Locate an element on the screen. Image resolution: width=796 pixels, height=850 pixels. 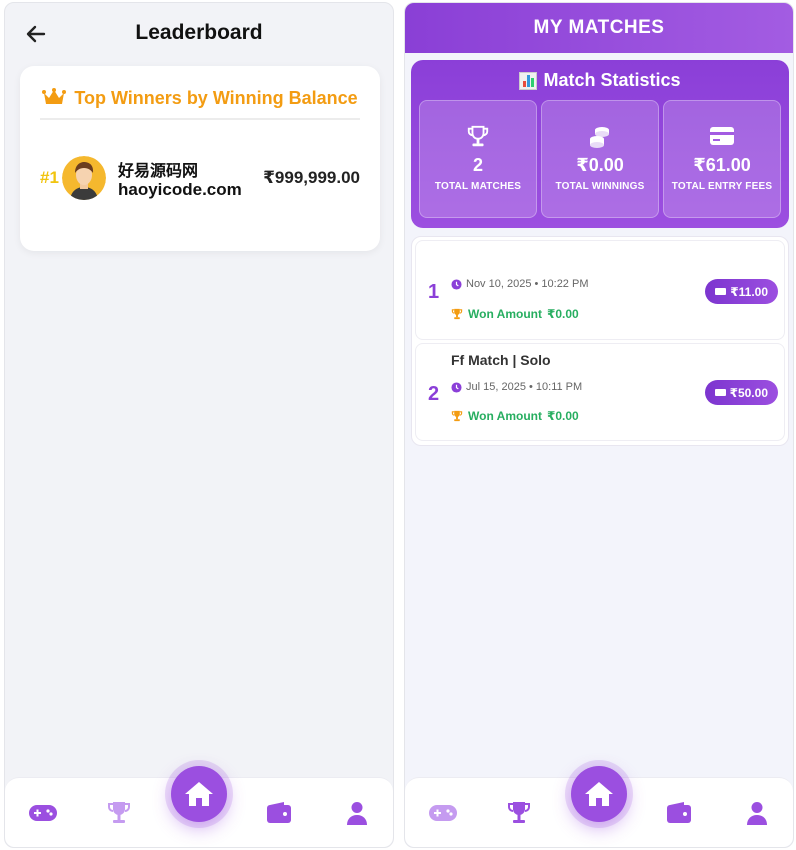
stat-label: TOTAL MATCHES is located at coordinates (478, 186).